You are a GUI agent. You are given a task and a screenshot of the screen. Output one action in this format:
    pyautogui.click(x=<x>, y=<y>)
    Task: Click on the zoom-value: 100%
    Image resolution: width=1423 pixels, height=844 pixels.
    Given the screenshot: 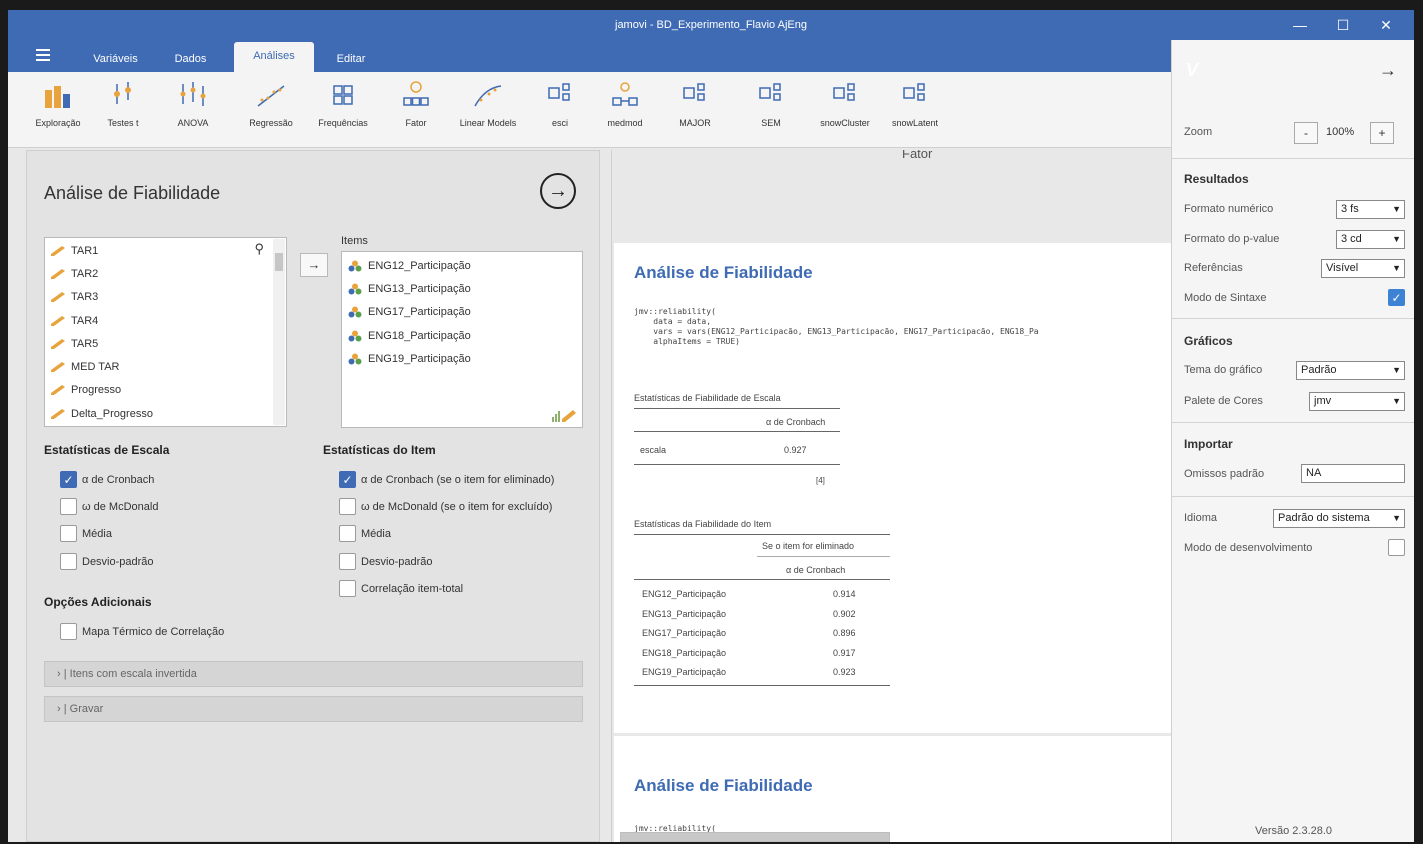 What is the action you would take?
    pyautogui.click(x=1340, y=132)
    